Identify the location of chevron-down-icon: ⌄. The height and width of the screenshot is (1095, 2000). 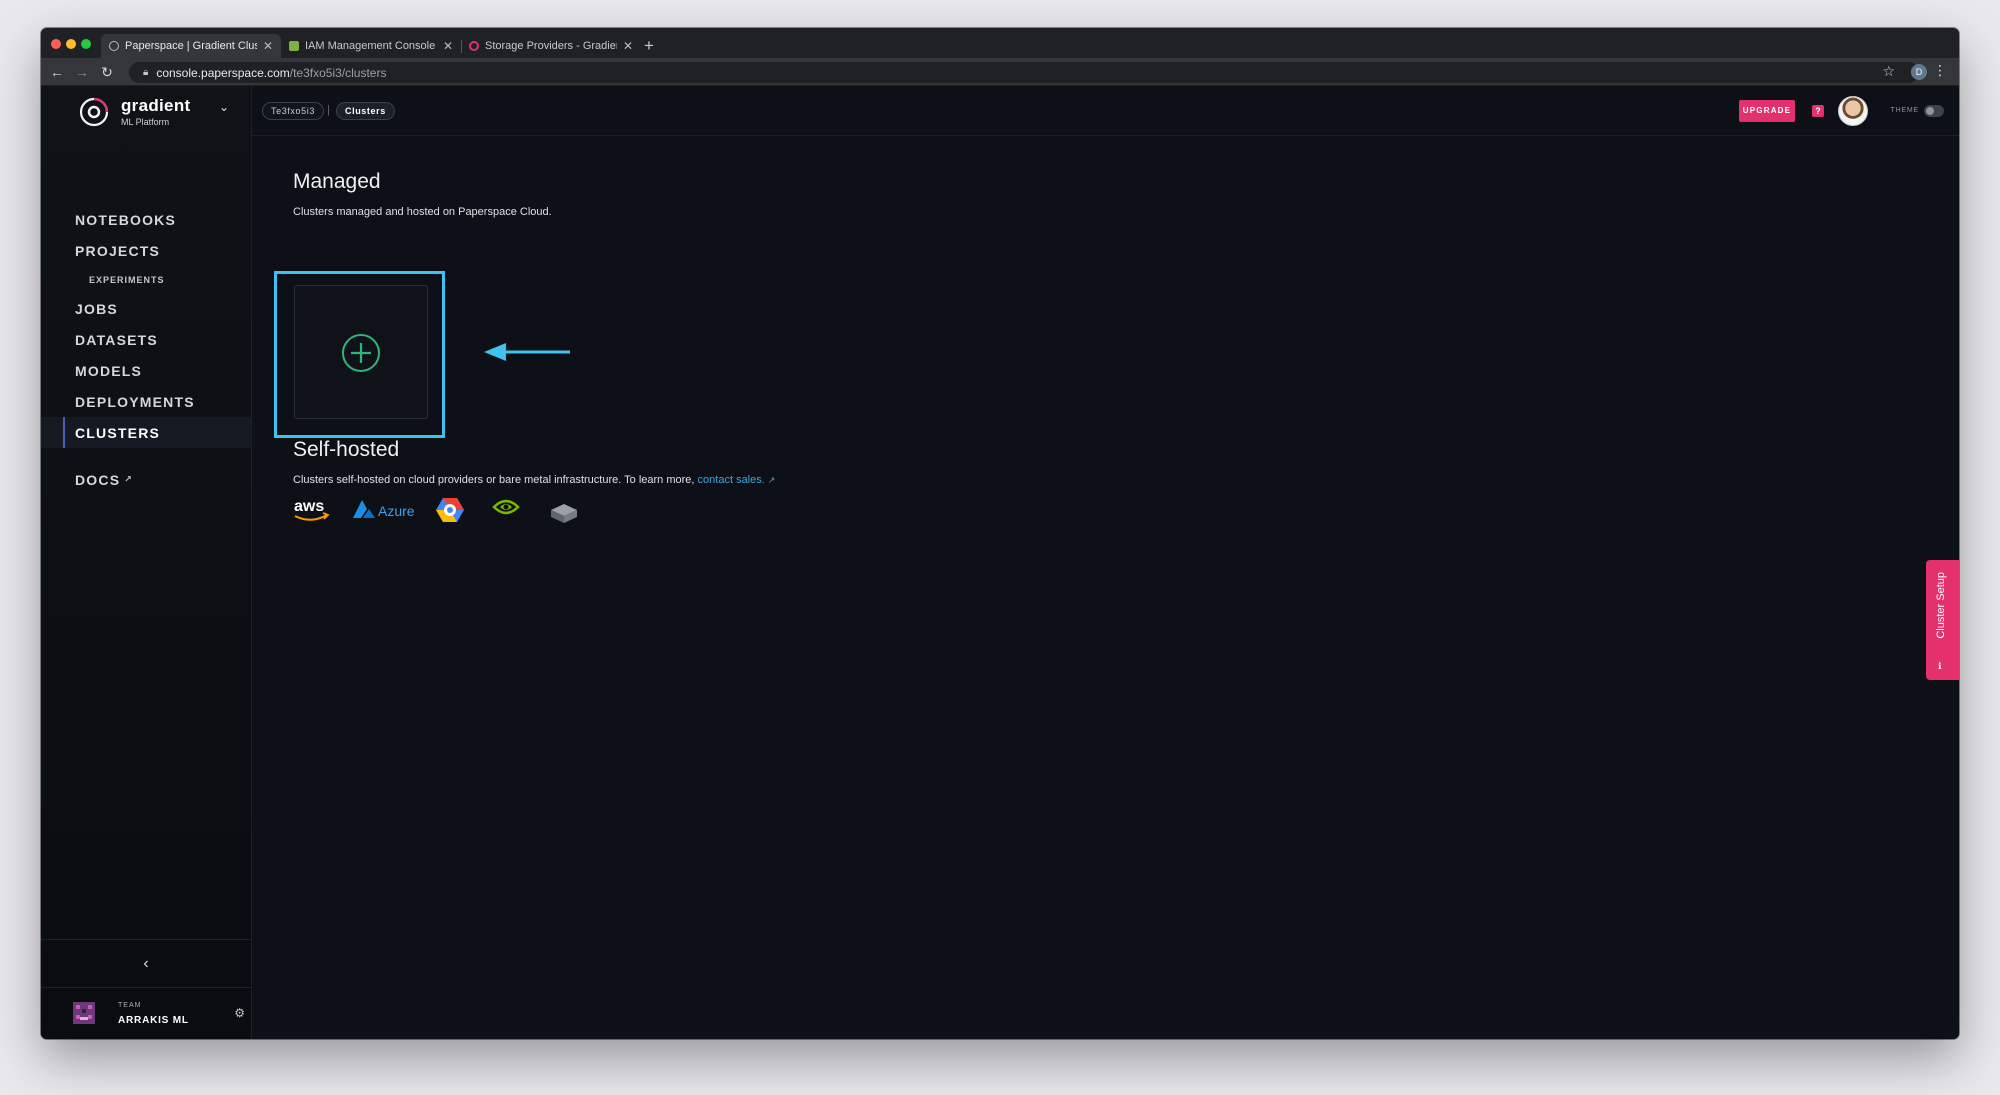
(224, 107).